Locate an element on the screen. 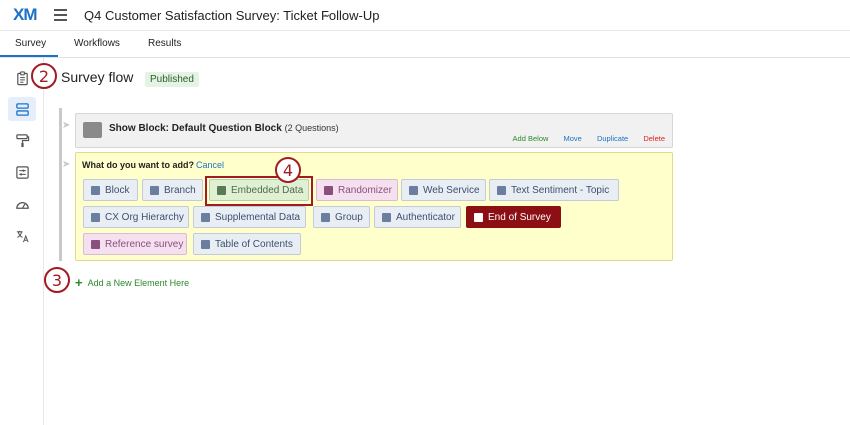 The height and width of the screenshot is (425, 850). left-rail is located at coordinates (22, 241).